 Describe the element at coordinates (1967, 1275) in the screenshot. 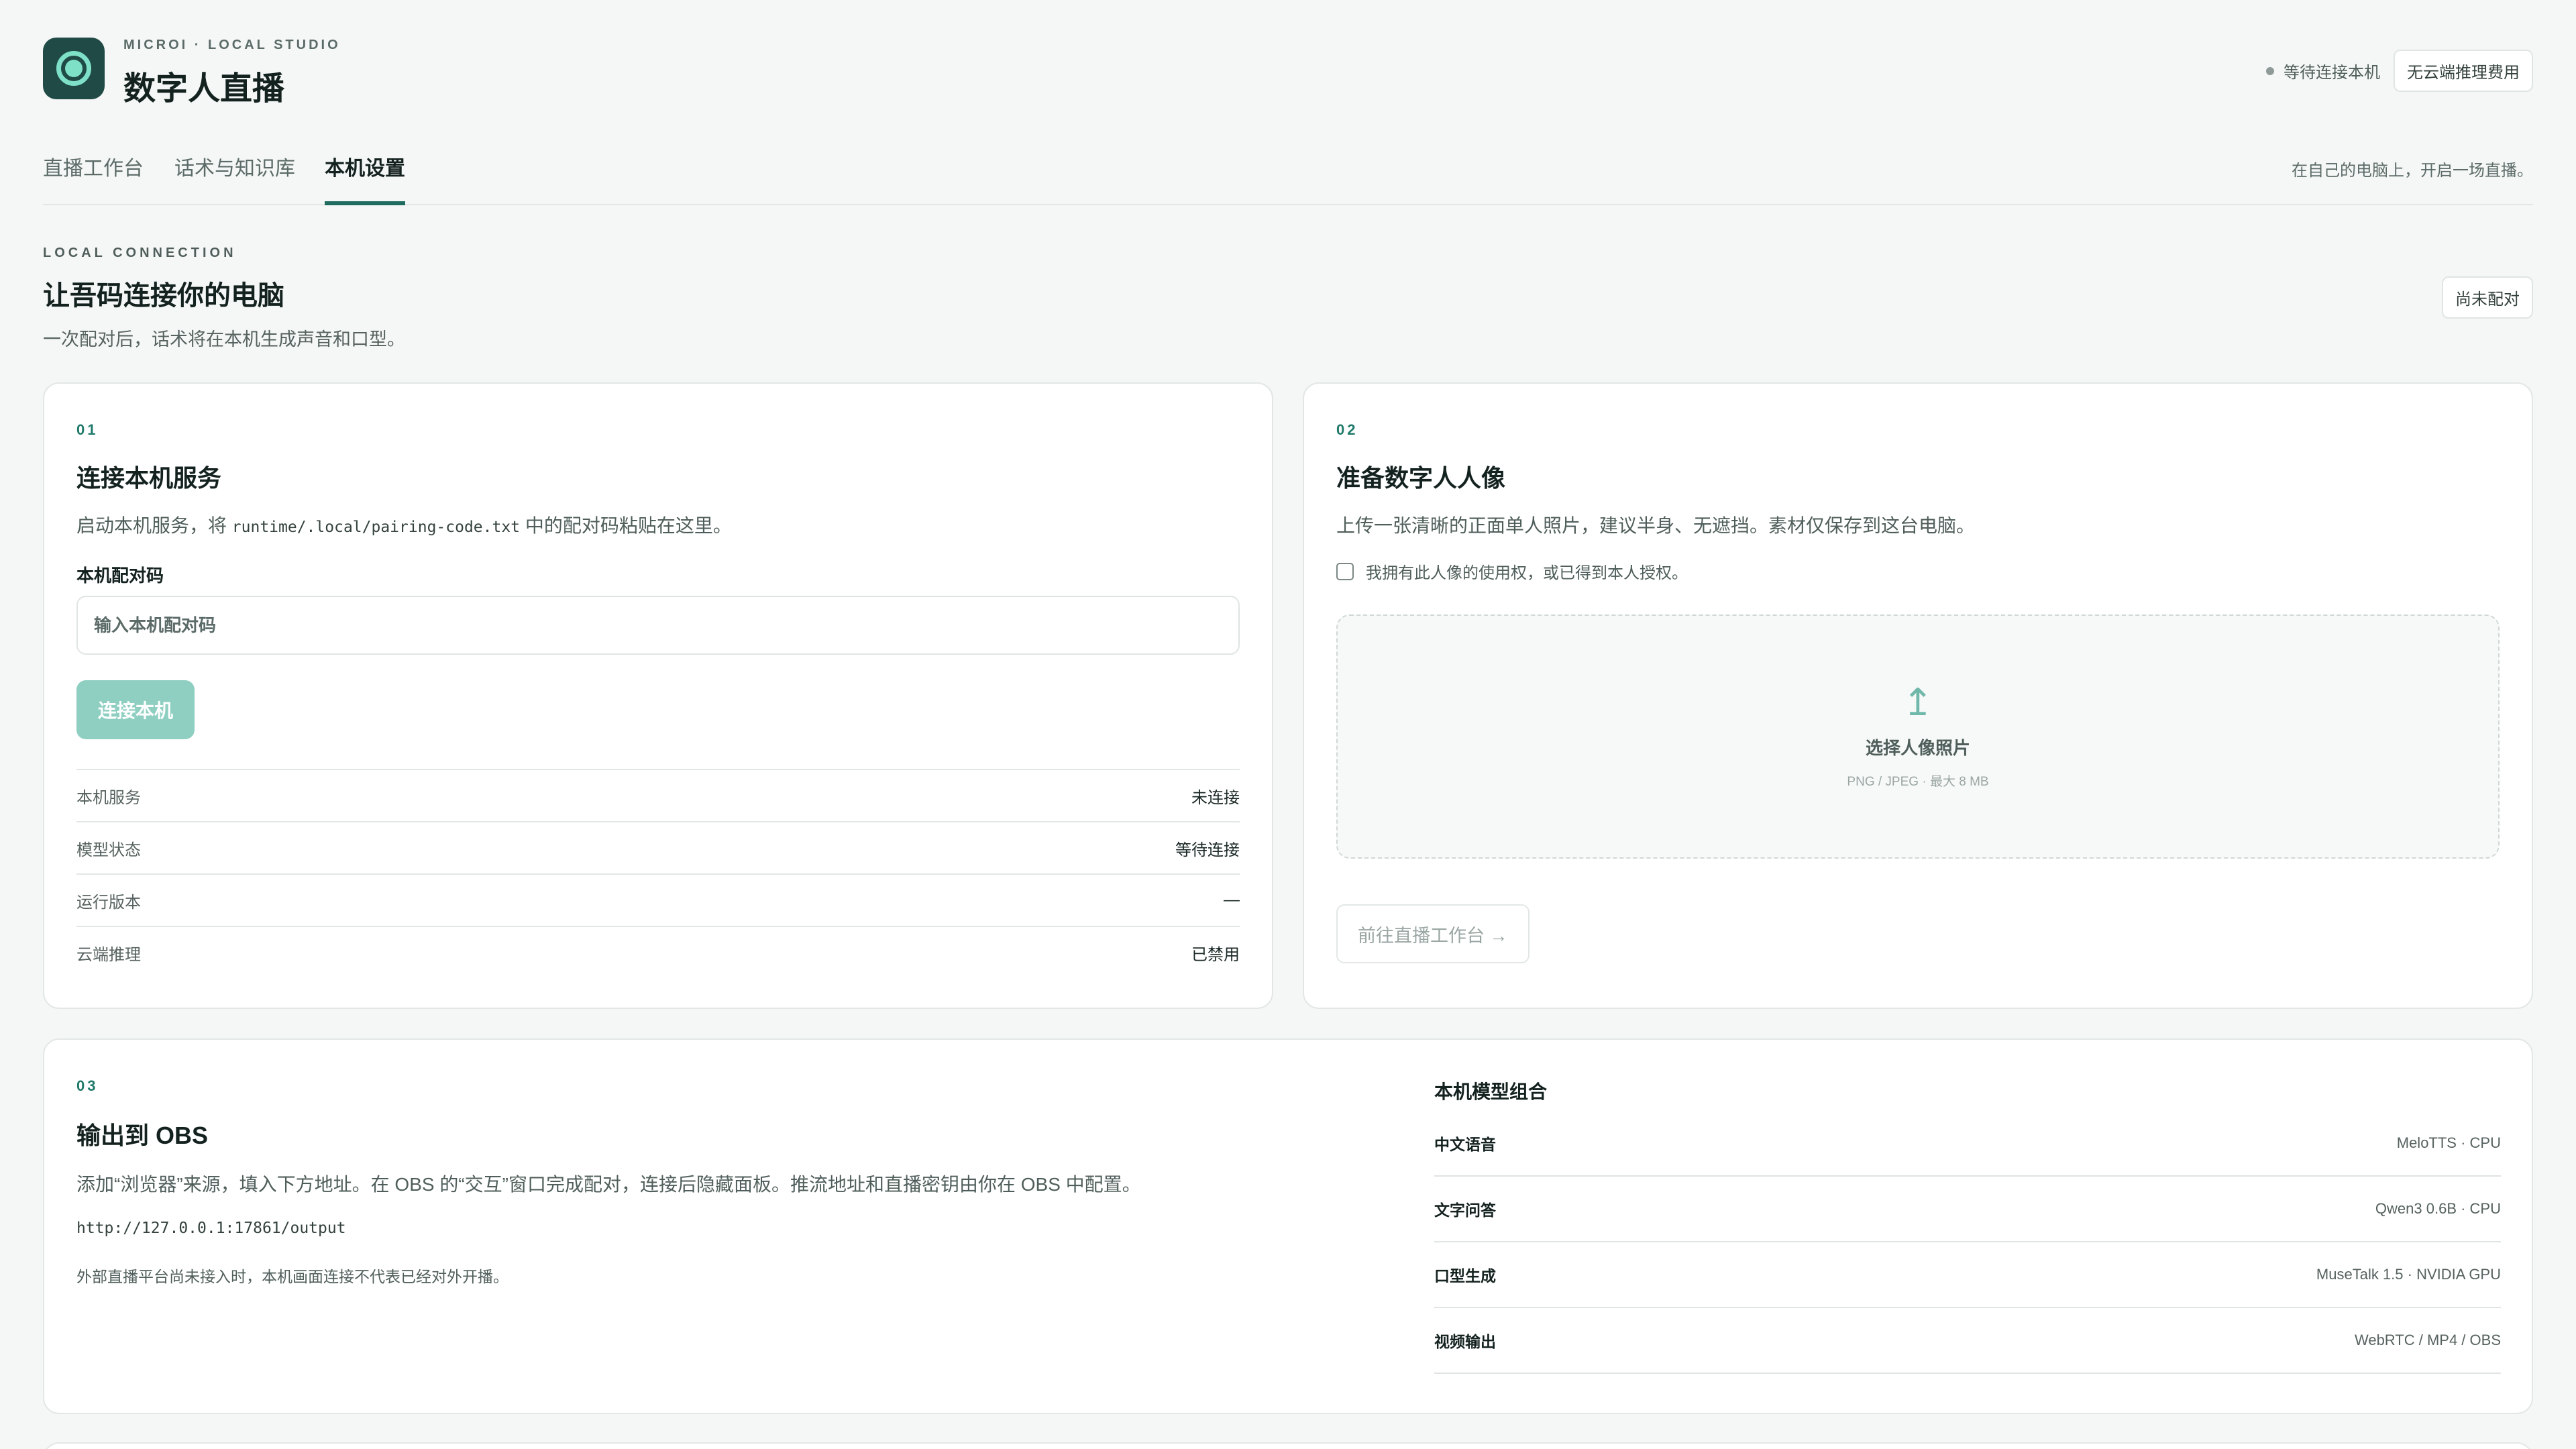

I see `model-row: 口型生成 MuseTalk 1.5 · NVIDIA GPU` at that location.